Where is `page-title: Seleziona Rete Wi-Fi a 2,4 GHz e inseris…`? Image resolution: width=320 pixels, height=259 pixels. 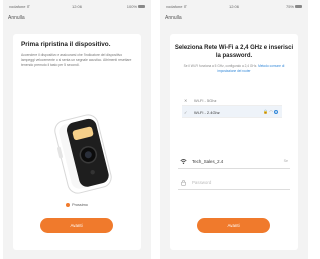
page-title: Seleziona Rete Wi-Fi a 2,4 GHz e inseris… is located at coordinates (234, 52).